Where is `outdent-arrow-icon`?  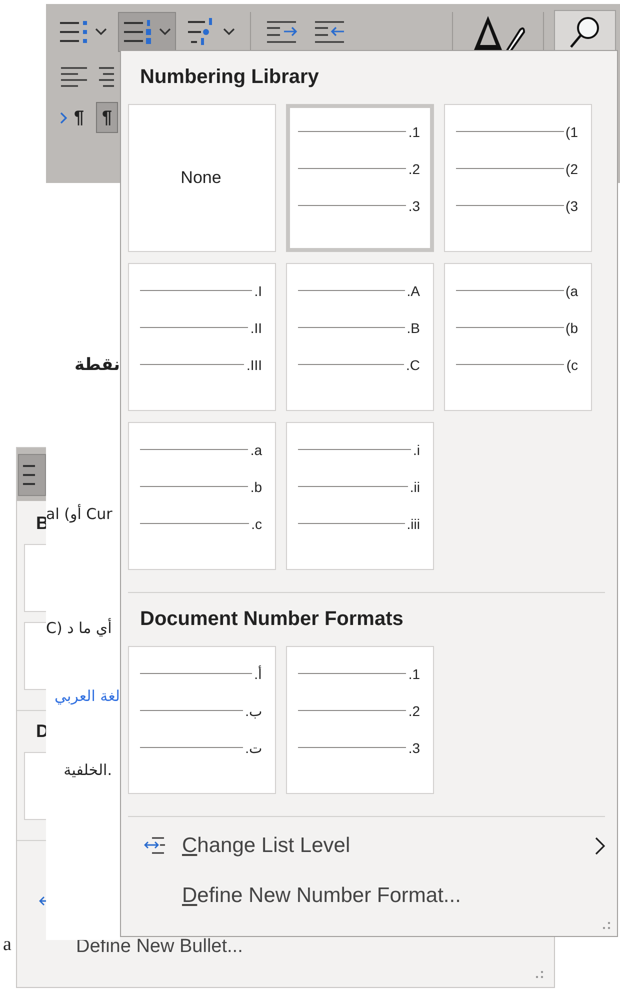 outdent-arrow-icon is located at coordinates (330, 32).